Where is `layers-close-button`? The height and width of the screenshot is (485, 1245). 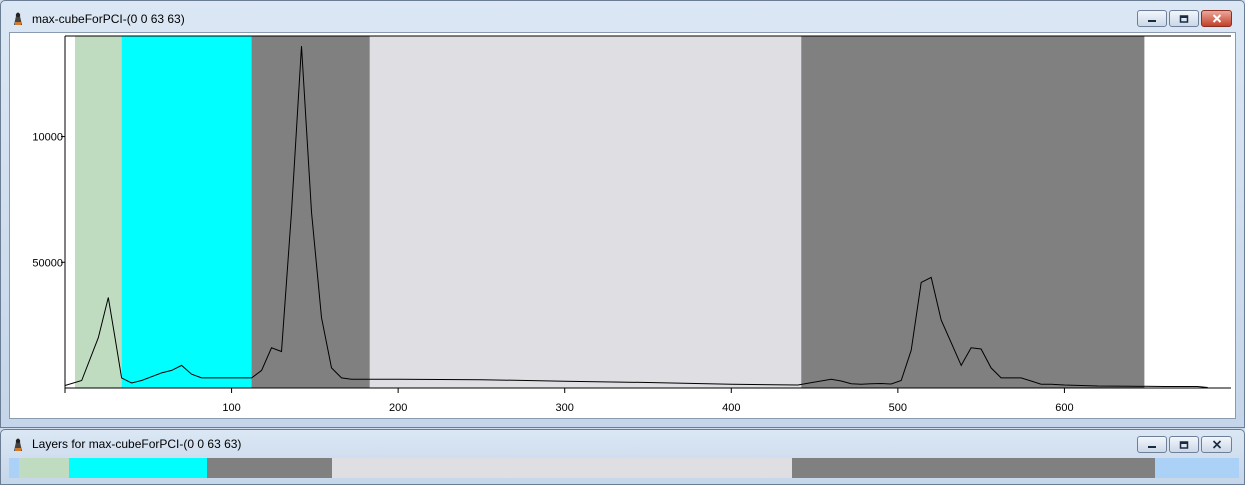 layers-close-button is located at coordinates (1216, 444).